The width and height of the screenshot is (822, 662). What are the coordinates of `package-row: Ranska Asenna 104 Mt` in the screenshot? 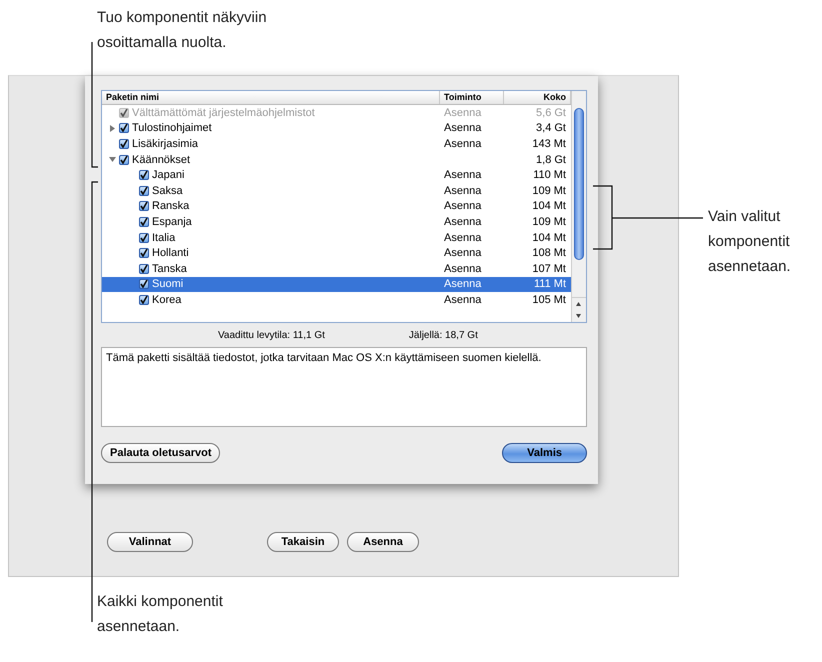 It's located at (336, 206).